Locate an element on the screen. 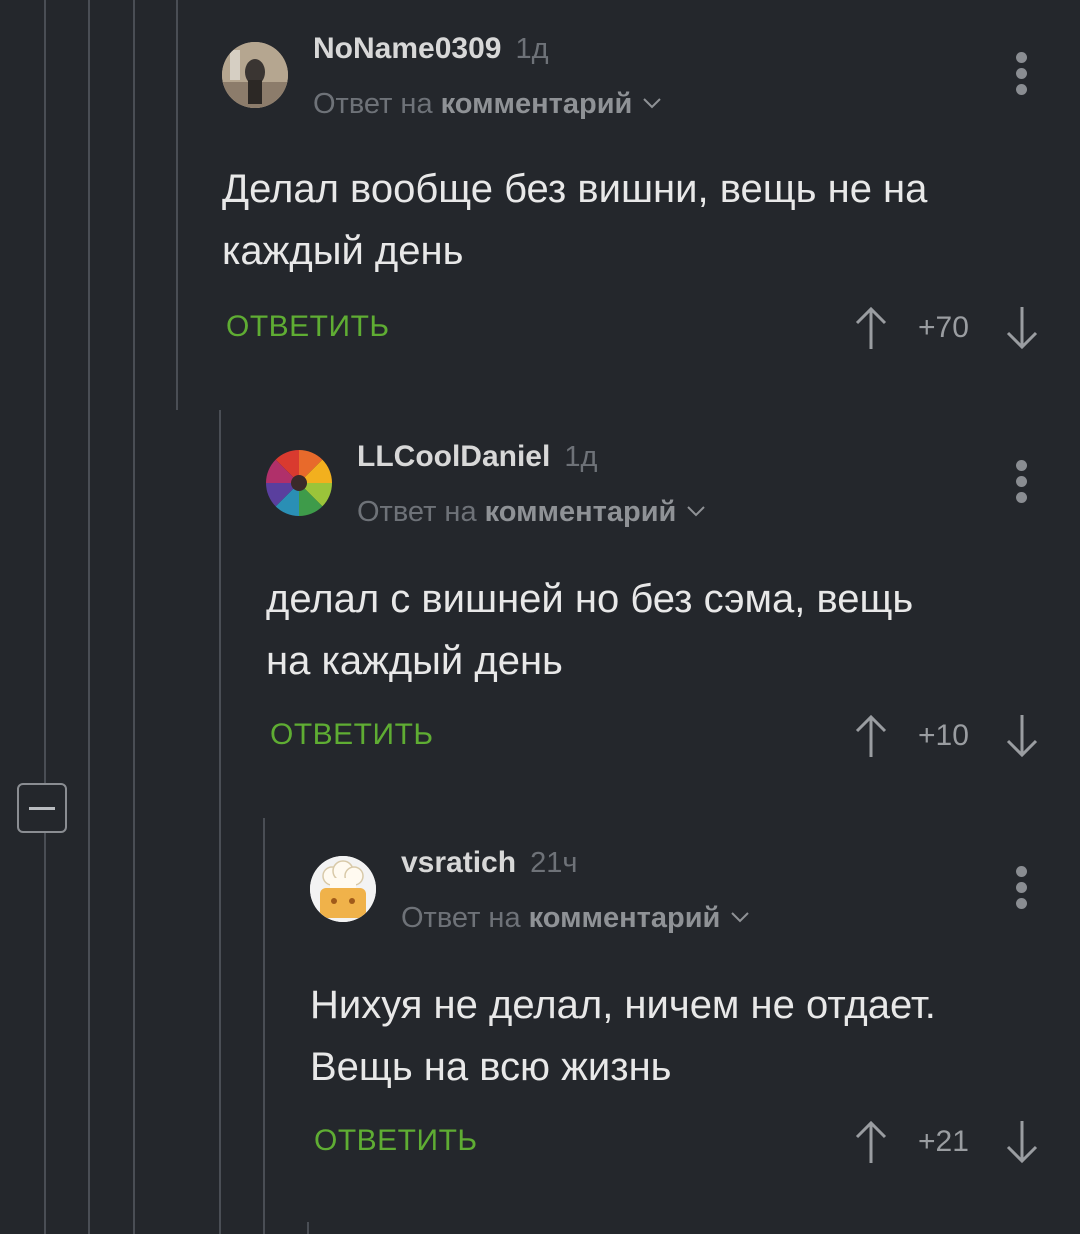 This screenshot has height=1234, width=1080. comment-age: 21ч is located at coordinates (554, 863).